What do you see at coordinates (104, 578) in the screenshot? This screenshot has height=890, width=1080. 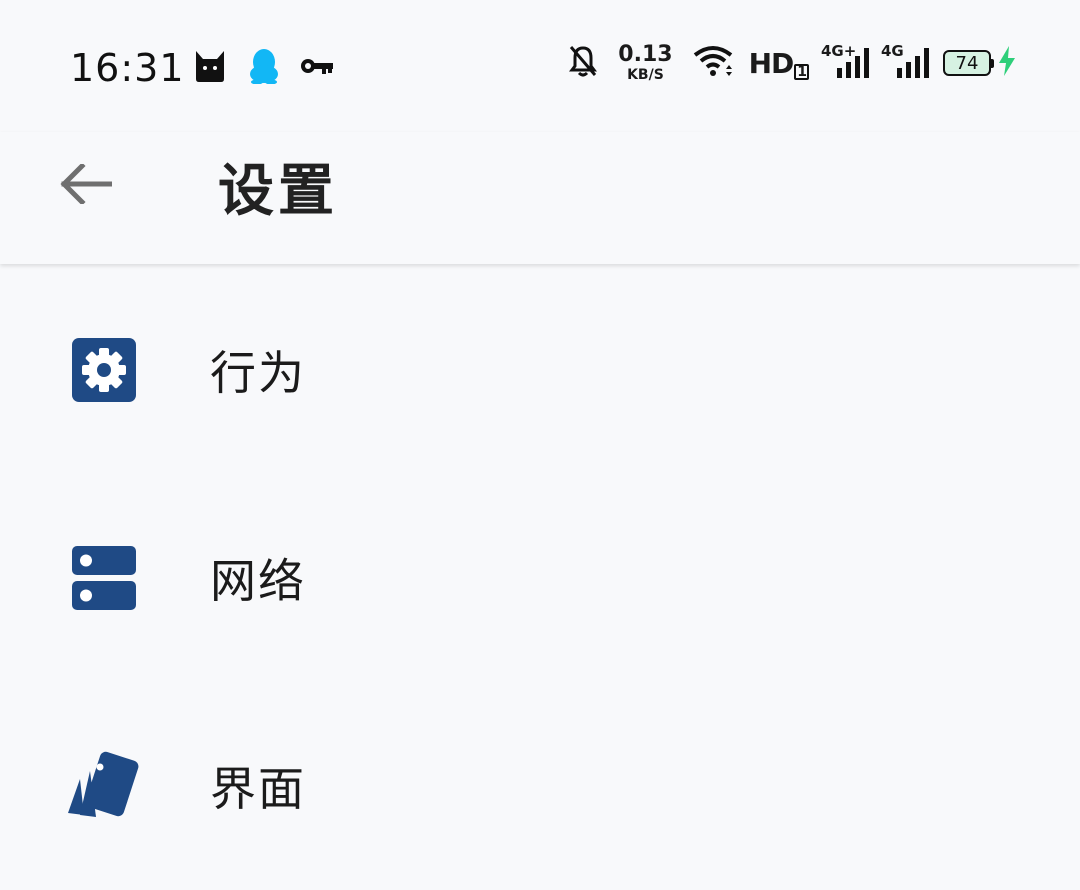 I see `server-icon` at bounding box center [104, 578].